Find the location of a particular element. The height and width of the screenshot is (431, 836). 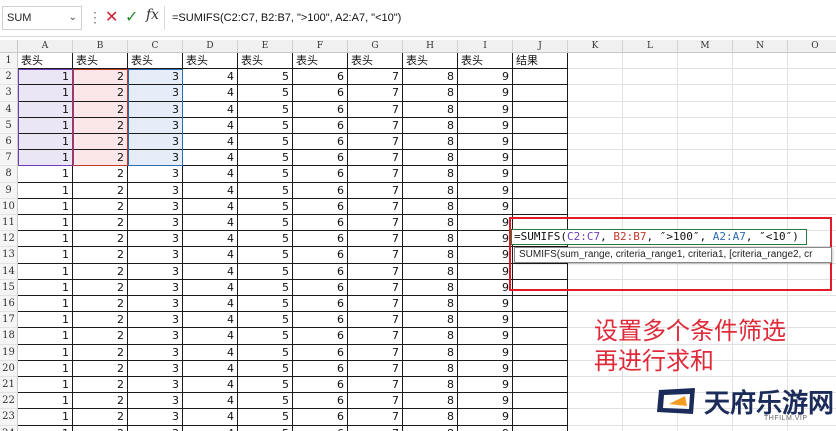

cell-h23: 8 is located at coordinates (430, 417).